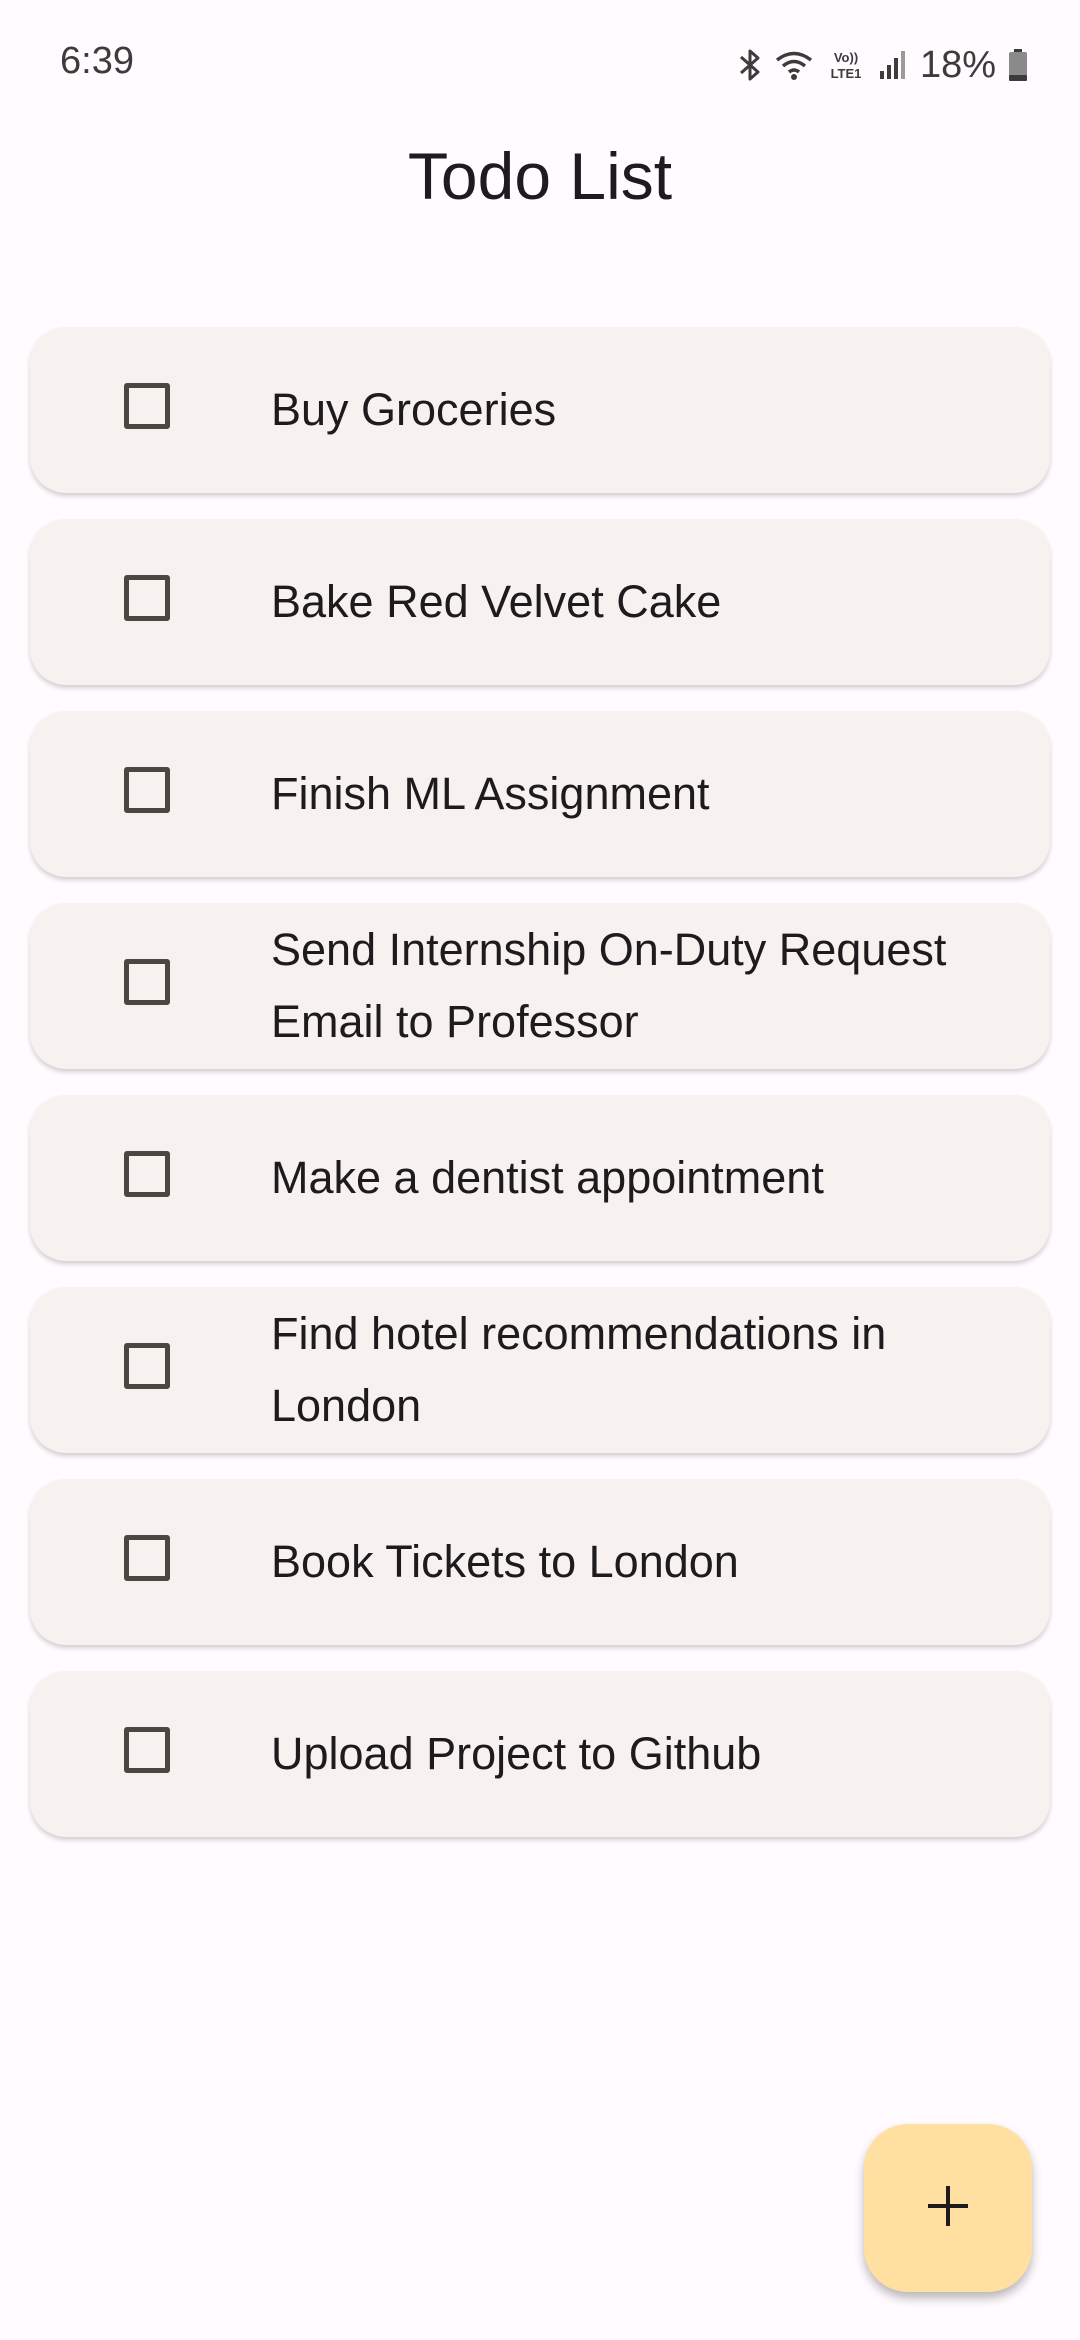 The height and width of the screenshot is (2340, 1080). What do you see at coordinates (496, 601) in the screenshot?
I see `todo-label: Bake Red Velvet Cake` at bounding box center [496, 601].